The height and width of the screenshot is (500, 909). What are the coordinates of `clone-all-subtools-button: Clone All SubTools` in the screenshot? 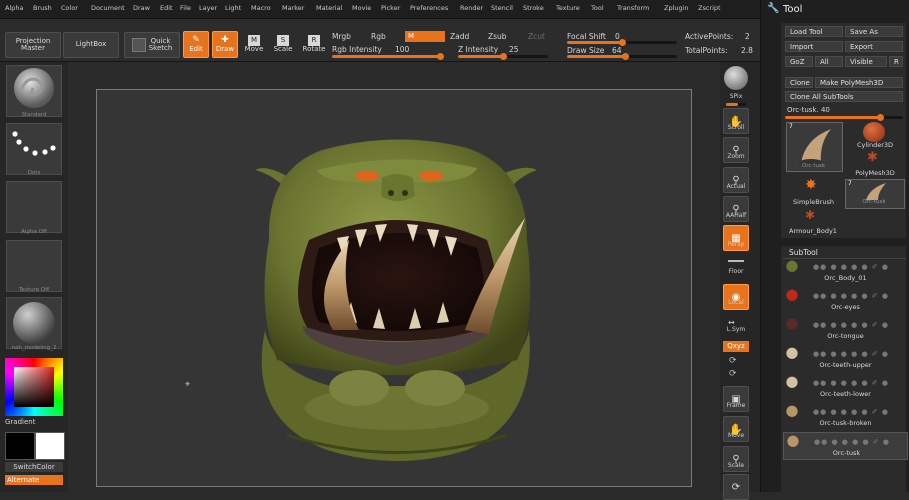 It's located at (844, 96).